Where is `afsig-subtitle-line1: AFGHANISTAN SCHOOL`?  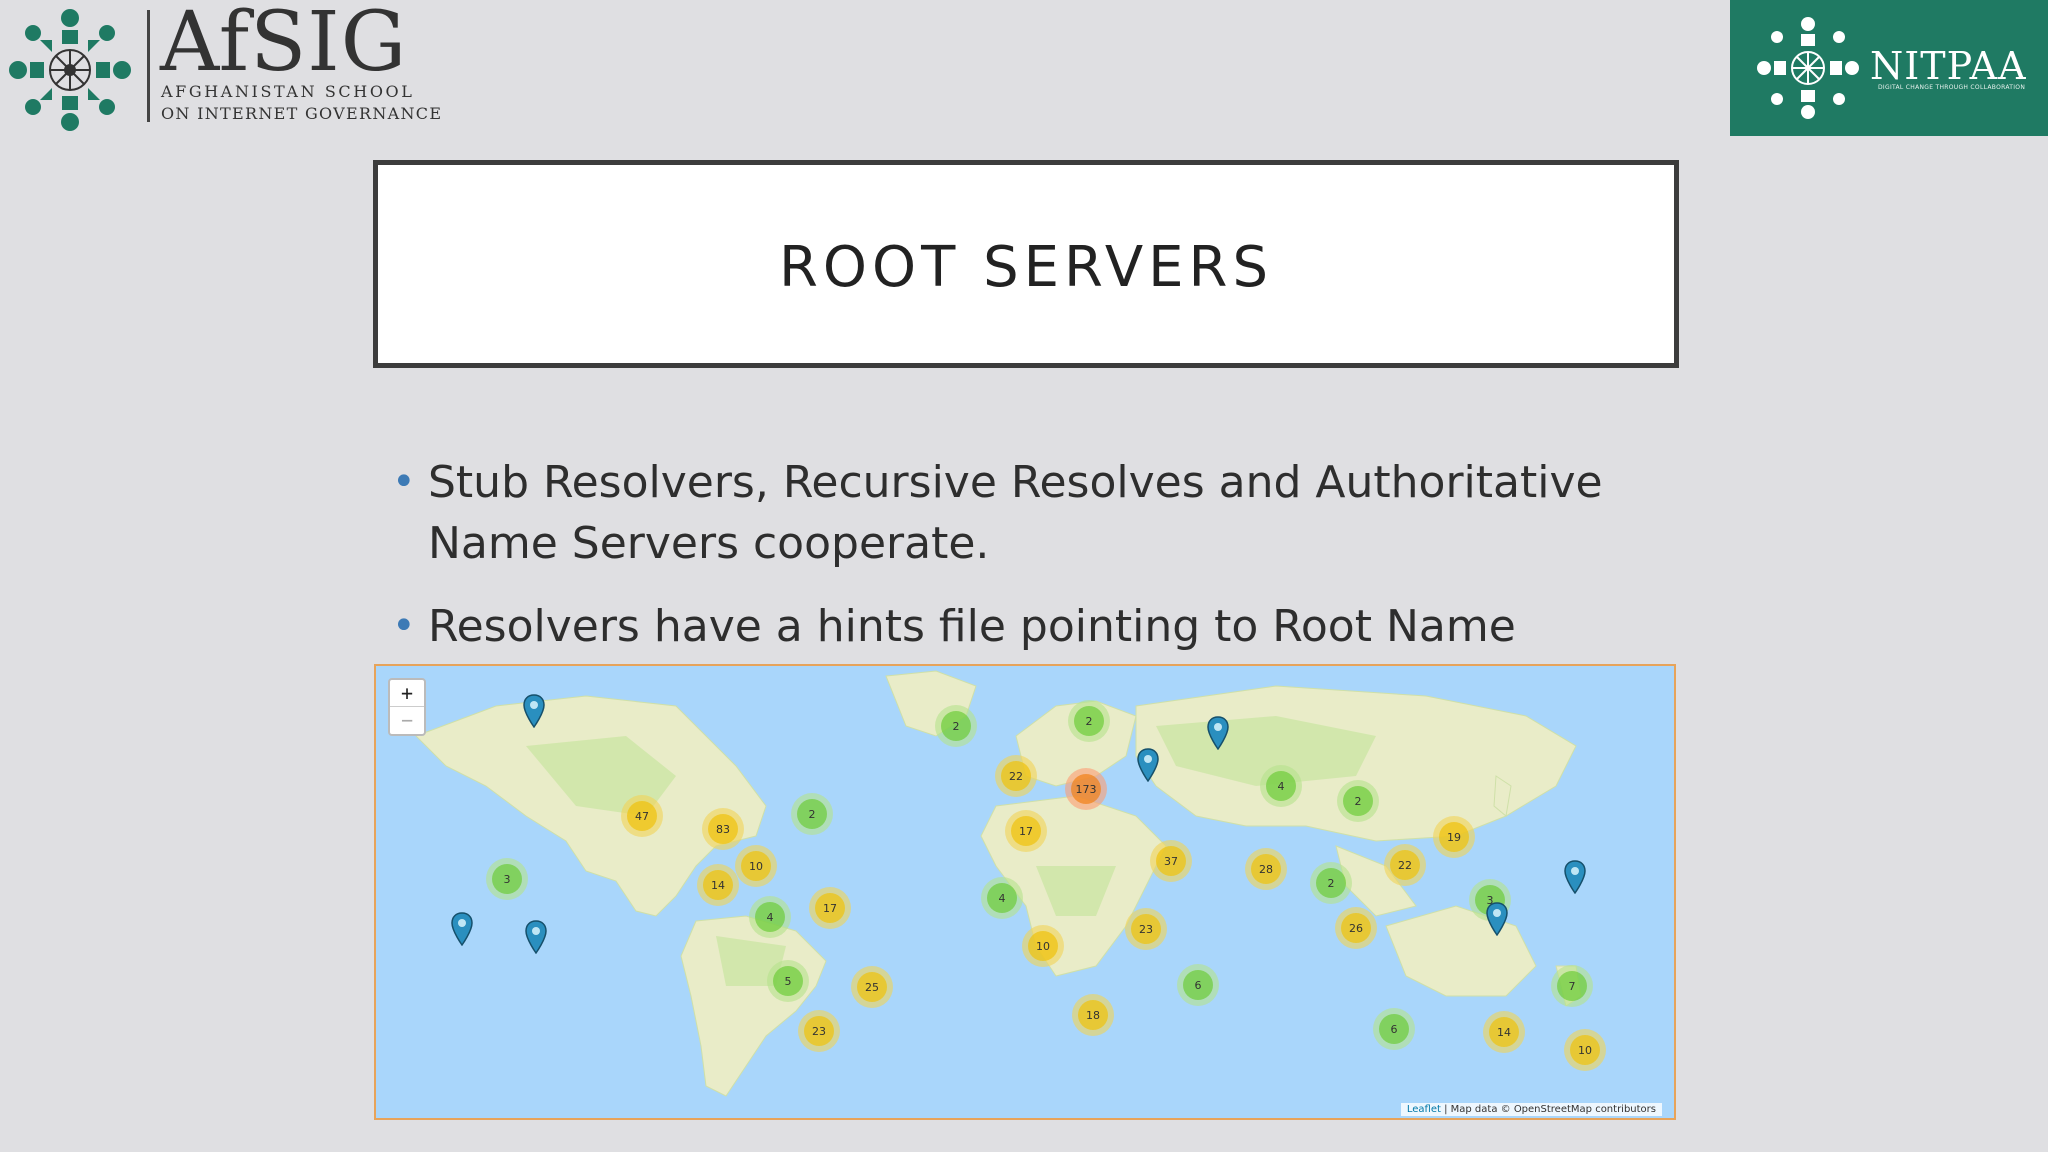 afsig-subtitle-line1: AFGHANISTAN SCHOOL is located at coordinates (288, 91).